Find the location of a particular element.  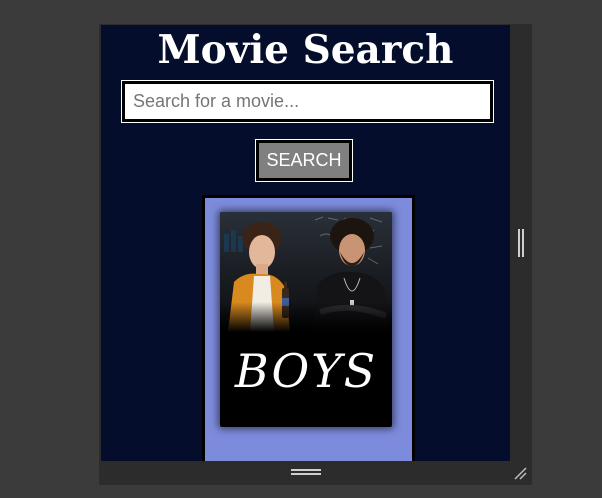

movie-poster: BOYS is located at coordinates (306, 319).